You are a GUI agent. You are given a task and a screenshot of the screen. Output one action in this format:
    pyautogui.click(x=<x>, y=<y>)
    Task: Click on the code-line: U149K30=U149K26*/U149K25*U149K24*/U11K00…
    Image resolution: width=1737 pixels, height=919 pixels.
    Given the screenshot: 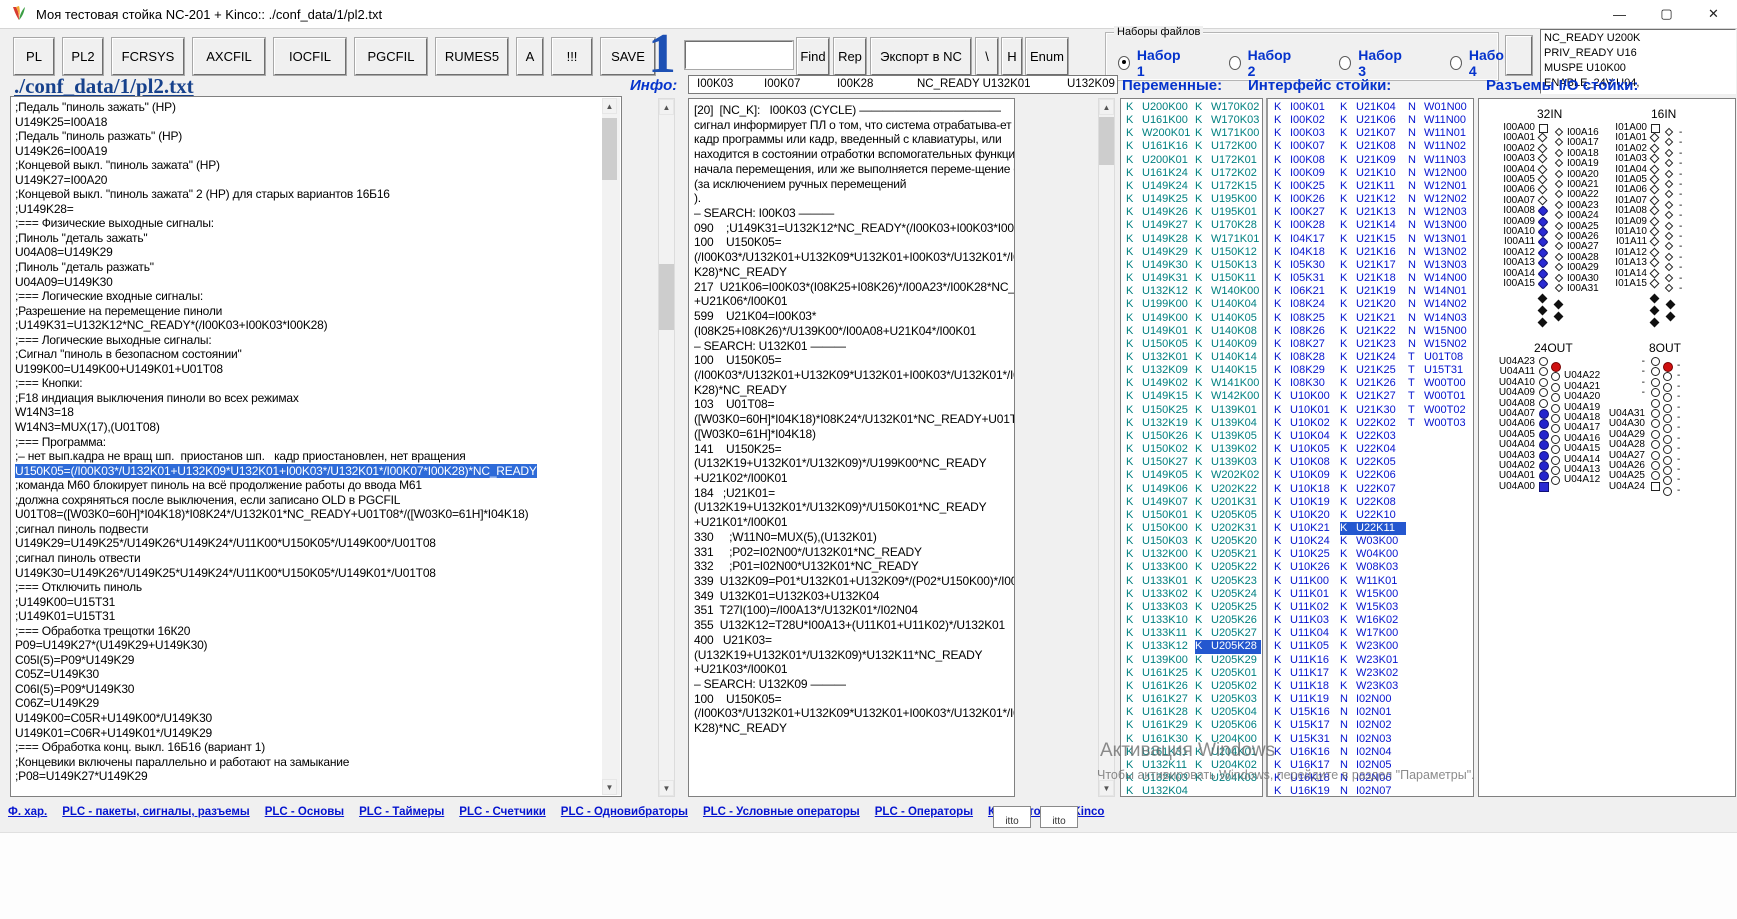 What is the action you would take?
    pyautogui.click(x=307, y=573)
    